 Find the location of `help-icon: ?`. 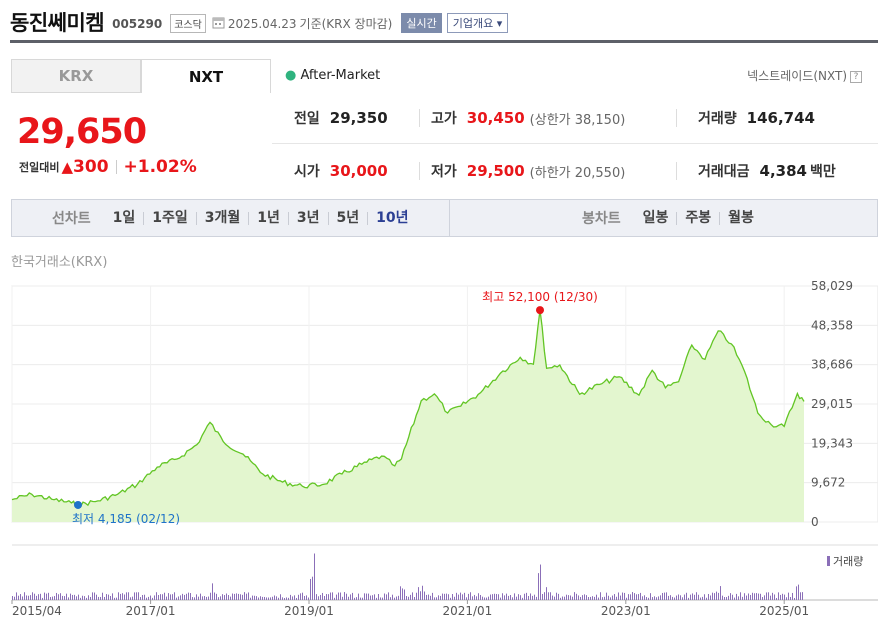

help-icon: ? is located at coordinates (856, 77).